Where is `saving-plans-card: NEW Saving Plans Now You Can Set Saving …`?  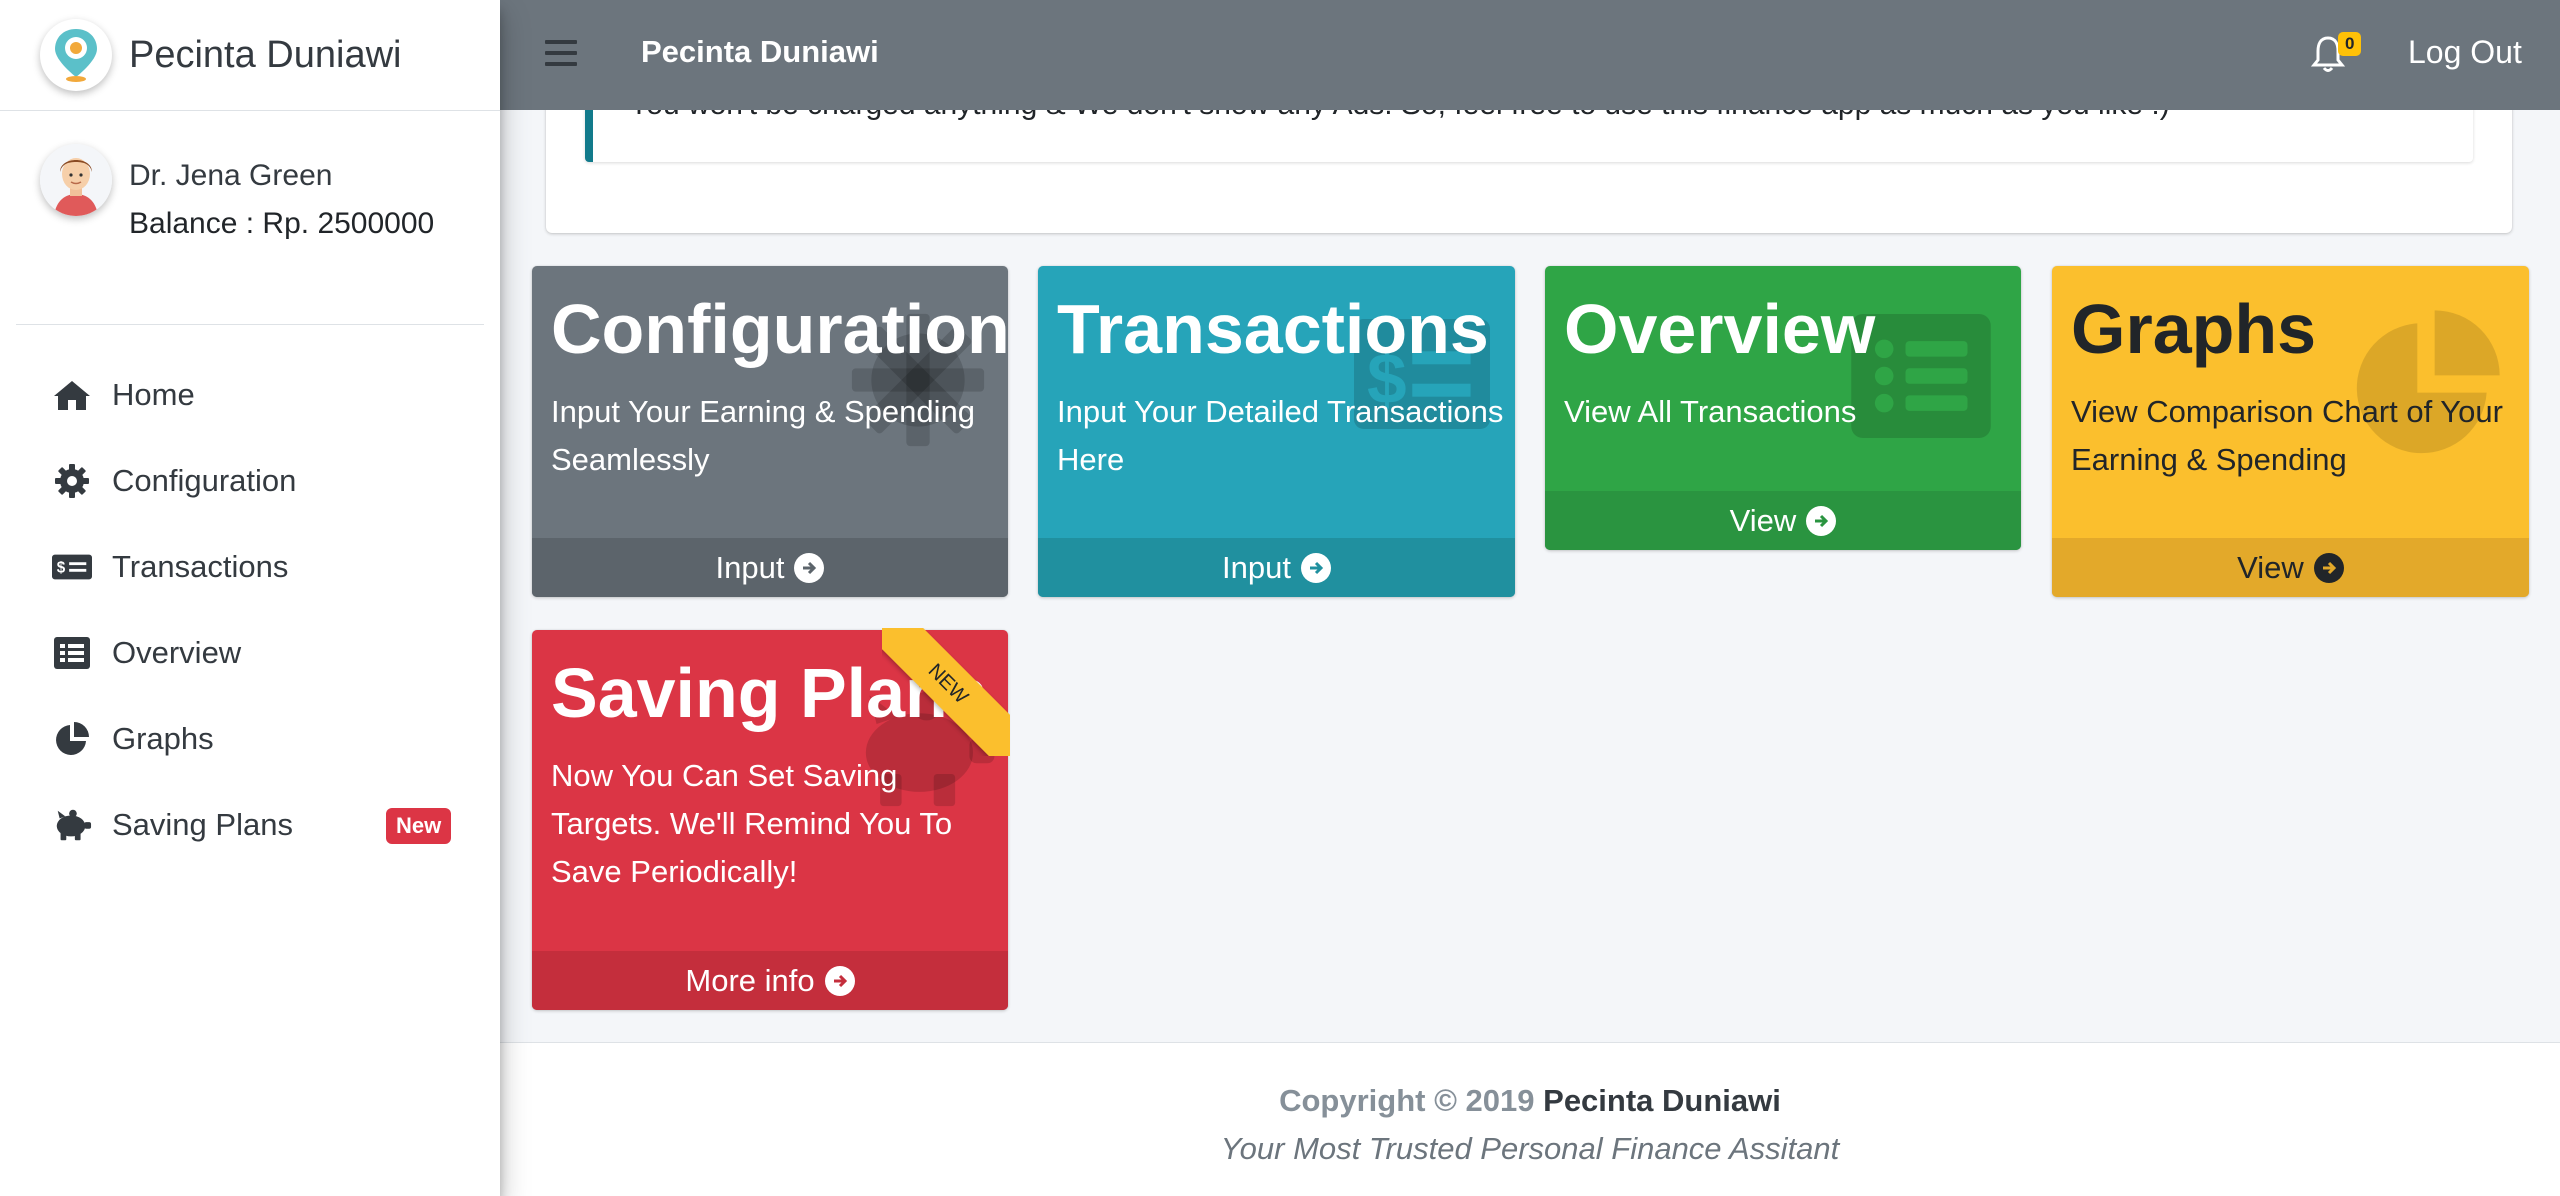
saving-plans-card: NEW Saving Plans Now You Can Set Saving … is located at coordinates (771, 819).